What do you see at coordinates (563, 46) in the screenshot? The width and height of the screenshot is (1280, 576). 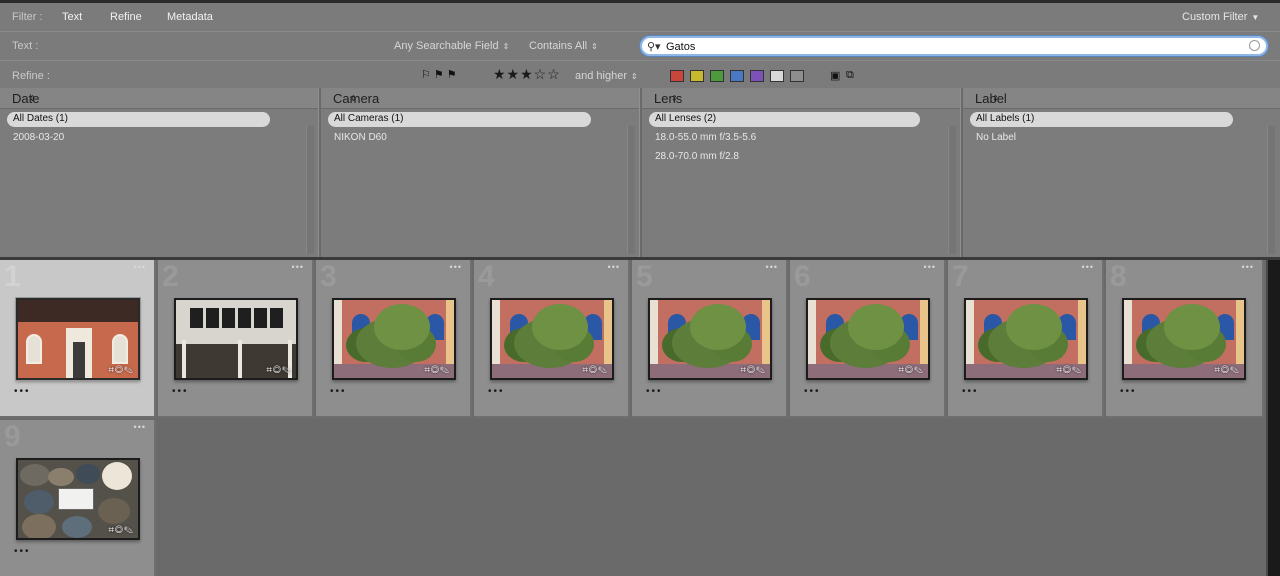 I see `rule-dropdown: Contains All ⇕` at bounding box center [563, 46].